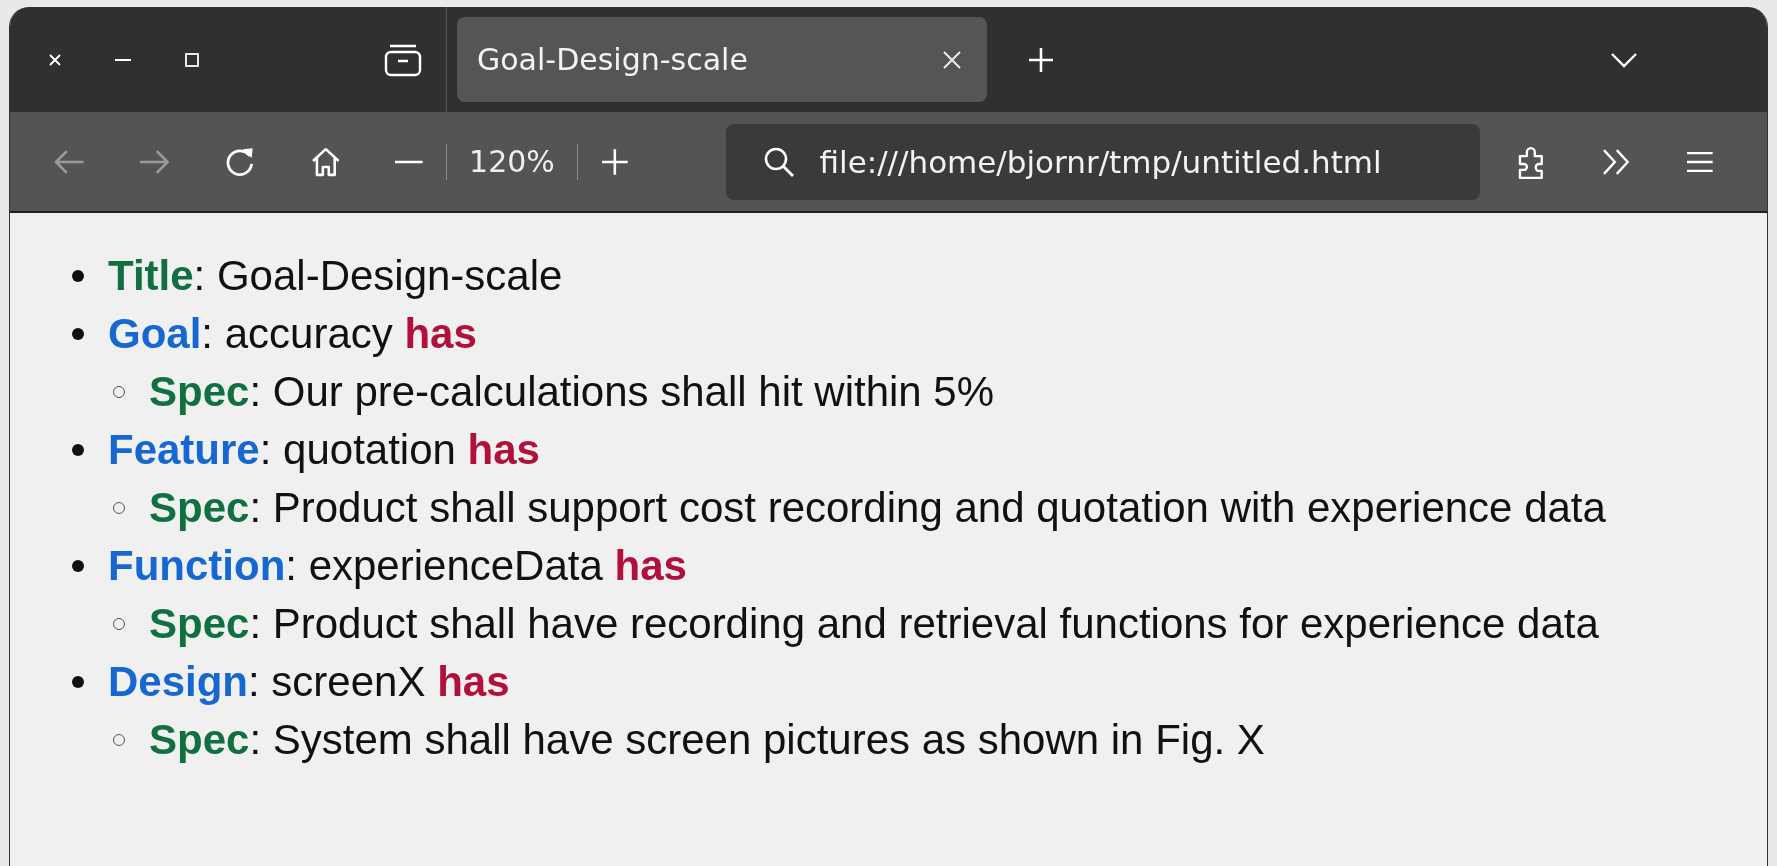 The height and width of the screenshot is (866, 1777). What do you see at coordinates (397, 566) in the screenshot?
I see `list-item-text: Function: experienceData has` at bounding box center [397, 566].